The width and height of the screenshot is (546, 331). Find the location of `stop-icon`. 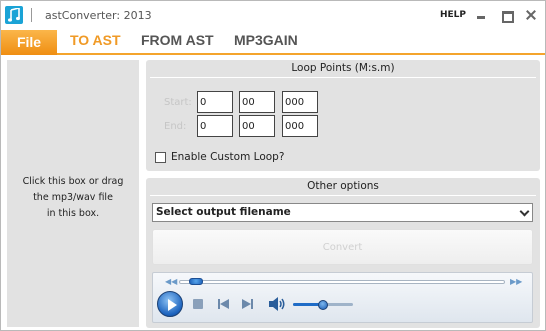

stop-icon is located at coordinates (198, 304).